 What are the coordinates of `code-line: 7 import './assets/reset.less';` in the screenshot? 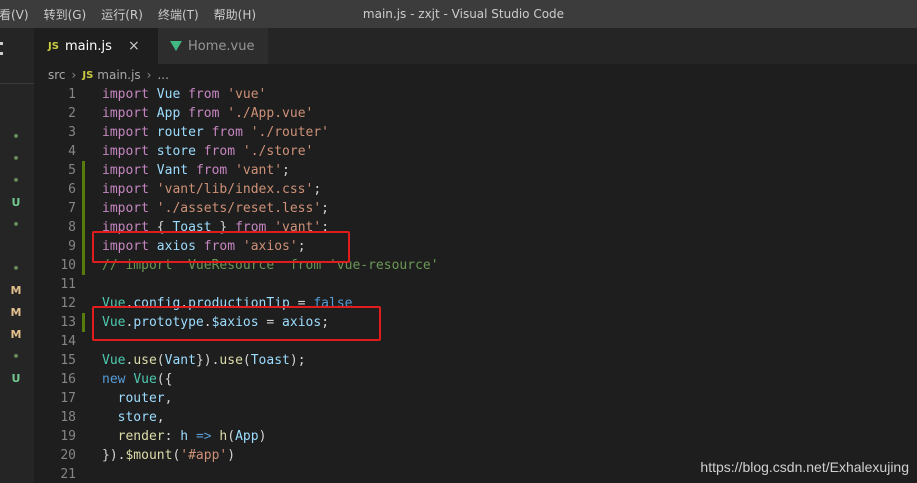 It's located at (475, 208).